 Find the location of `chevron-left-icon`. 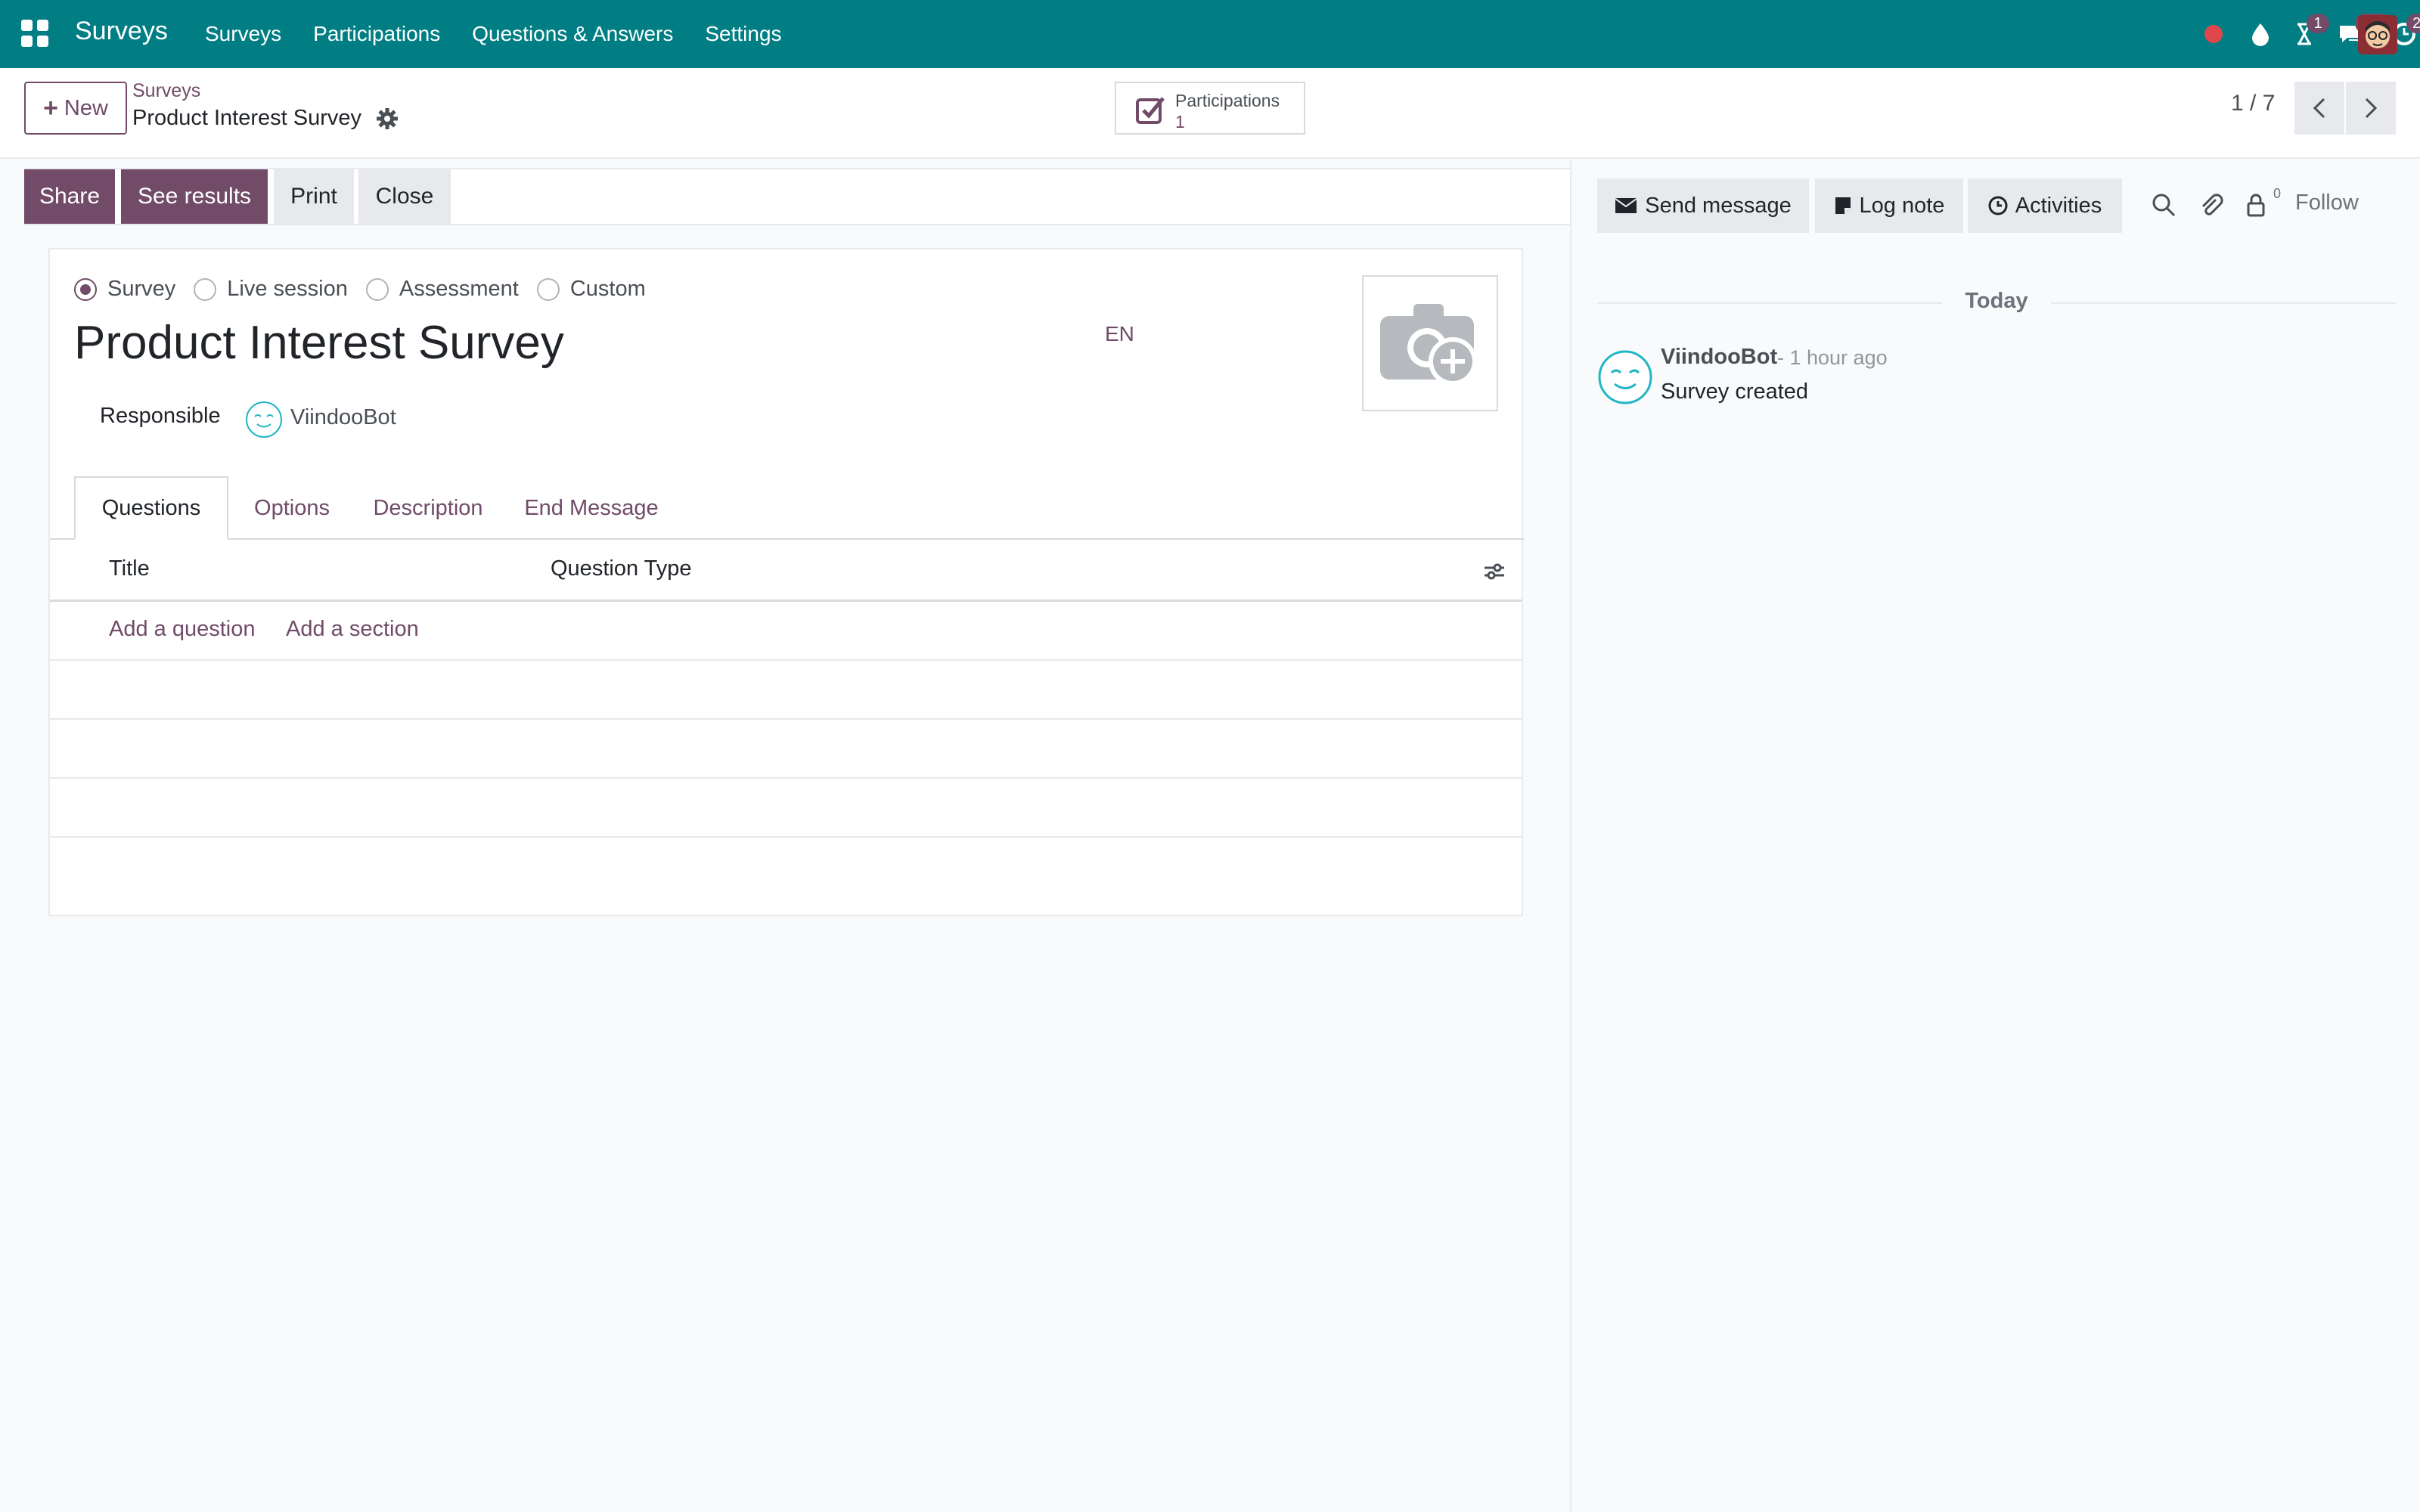

chevron-left-icon is located at coordinates (2319, 109).